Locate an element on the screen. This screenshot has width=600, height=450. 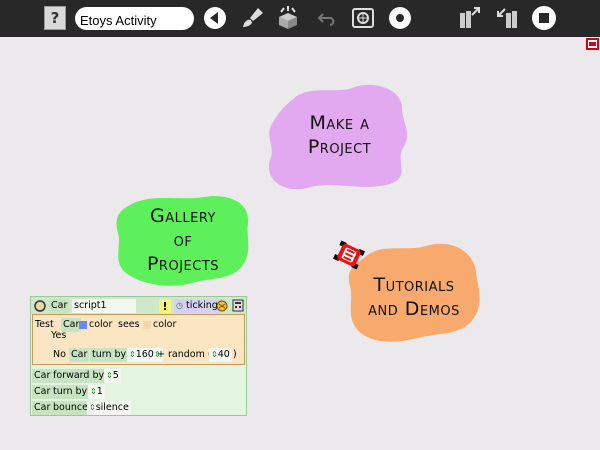
back-button is located at coordinates (215, 18).